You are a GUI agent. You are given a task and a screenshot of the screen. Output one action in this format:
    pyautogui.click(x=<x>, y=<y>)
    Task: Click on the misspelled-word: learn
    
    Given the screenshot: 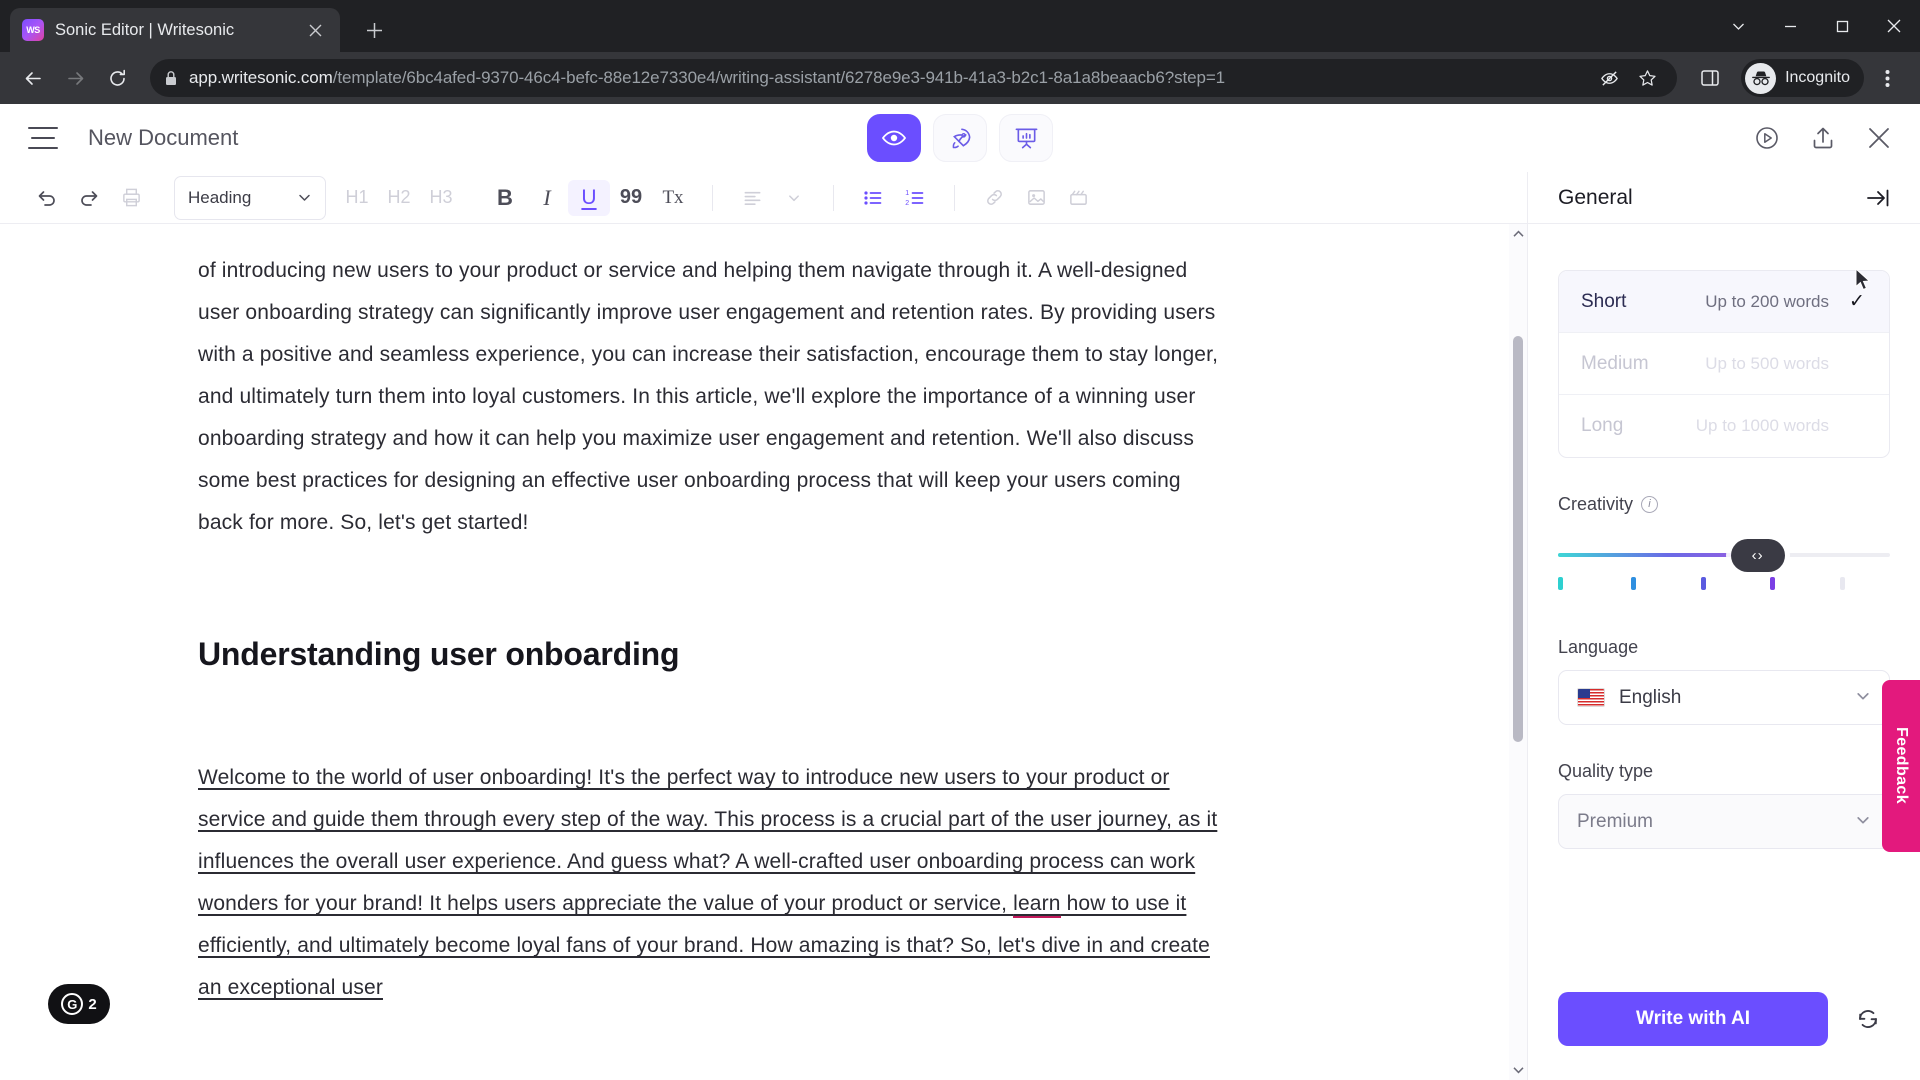 What is the action you would take?
    pyautogui.click(x=1037, y=905)
    